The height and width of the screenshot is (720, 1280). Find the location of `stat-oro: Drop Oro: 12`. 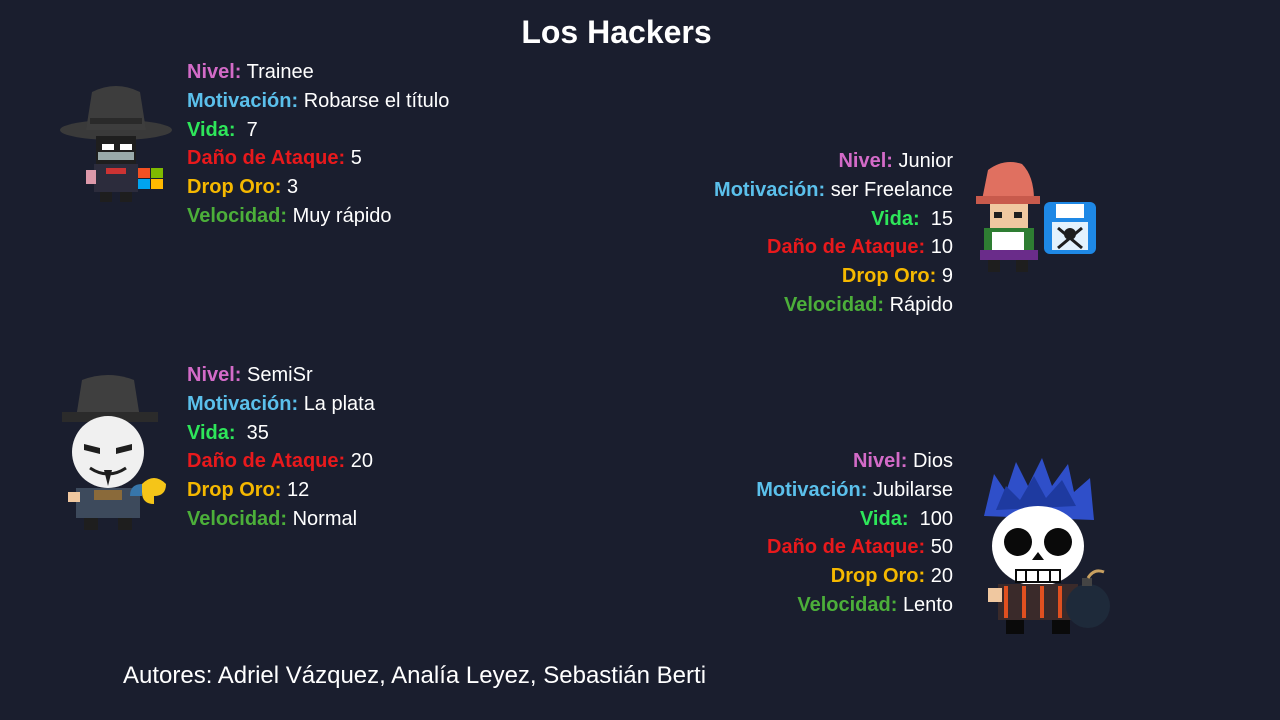

stat-oro: Drop Oro: 12 is located at coordinates (248, 490).